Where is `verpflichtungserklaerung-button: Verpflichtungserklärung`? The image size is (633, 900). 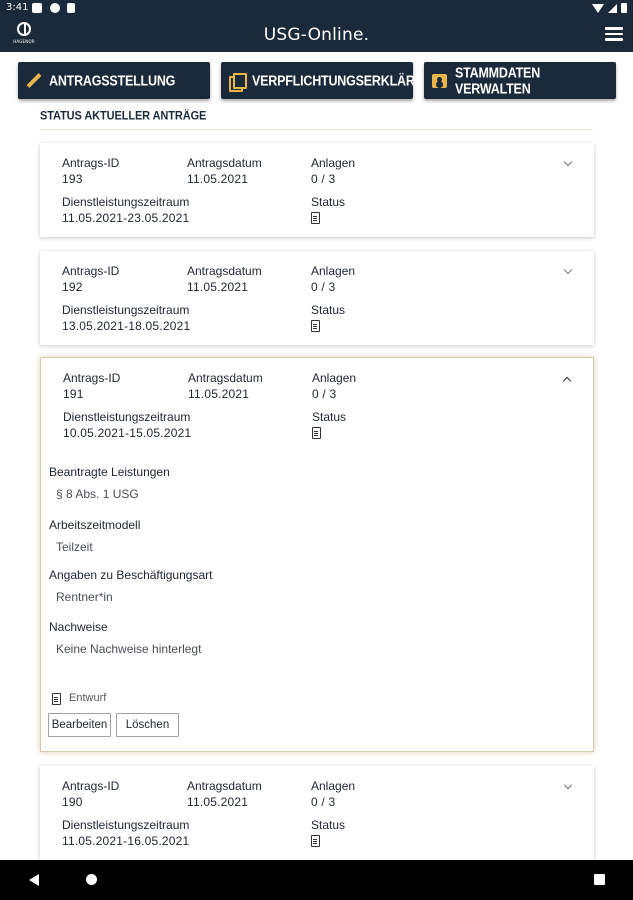 verpflichtungserklaerung-button: Verpflichtungserklärung is located at coordinates (331, 80).